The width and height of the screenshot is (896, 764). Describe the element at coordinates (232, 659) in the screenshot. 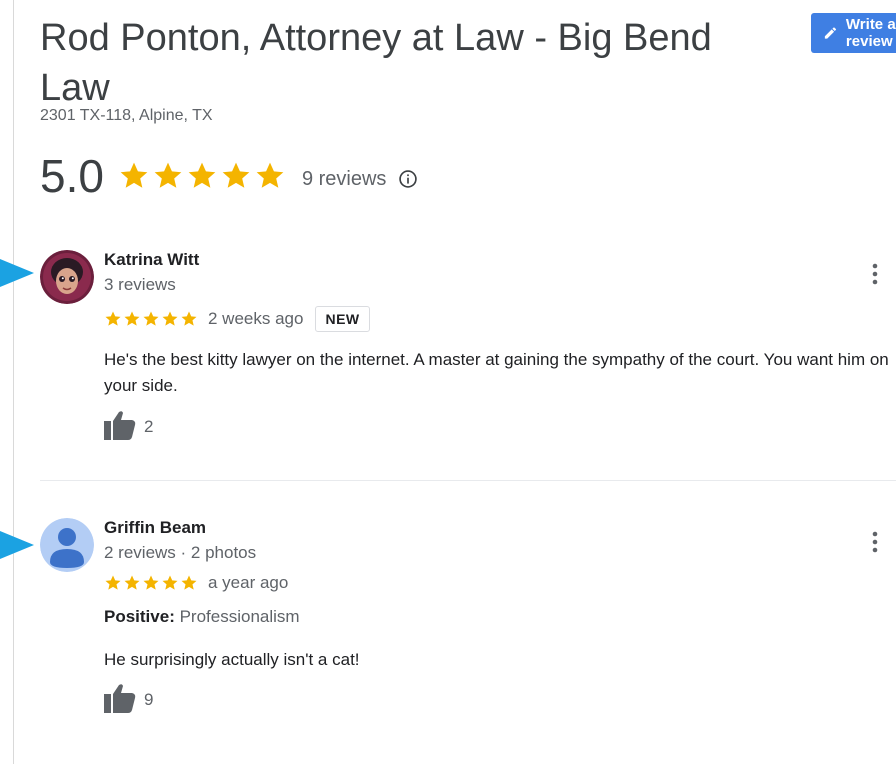

I see `review-text: He surprisingly actually isn't a cat!` at that location.